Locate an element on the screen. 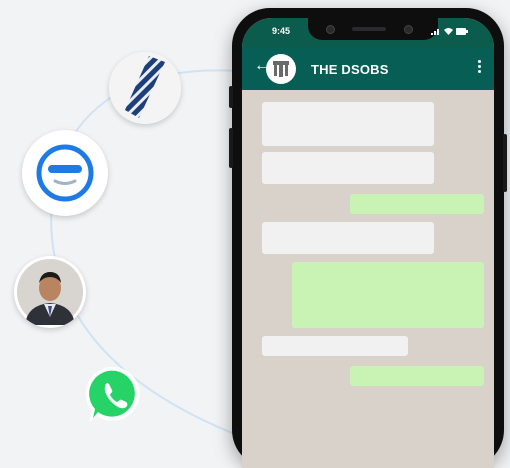  logo-node is located at coordinates (65, 173).